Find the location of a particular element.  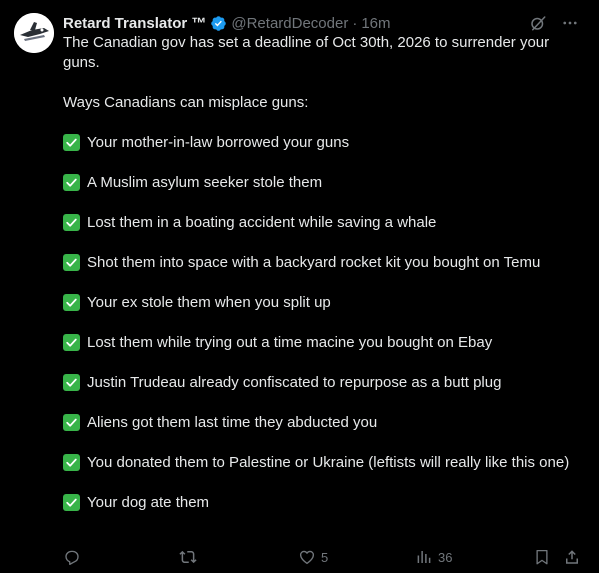

share-icon is located at coordinates (572, 557).